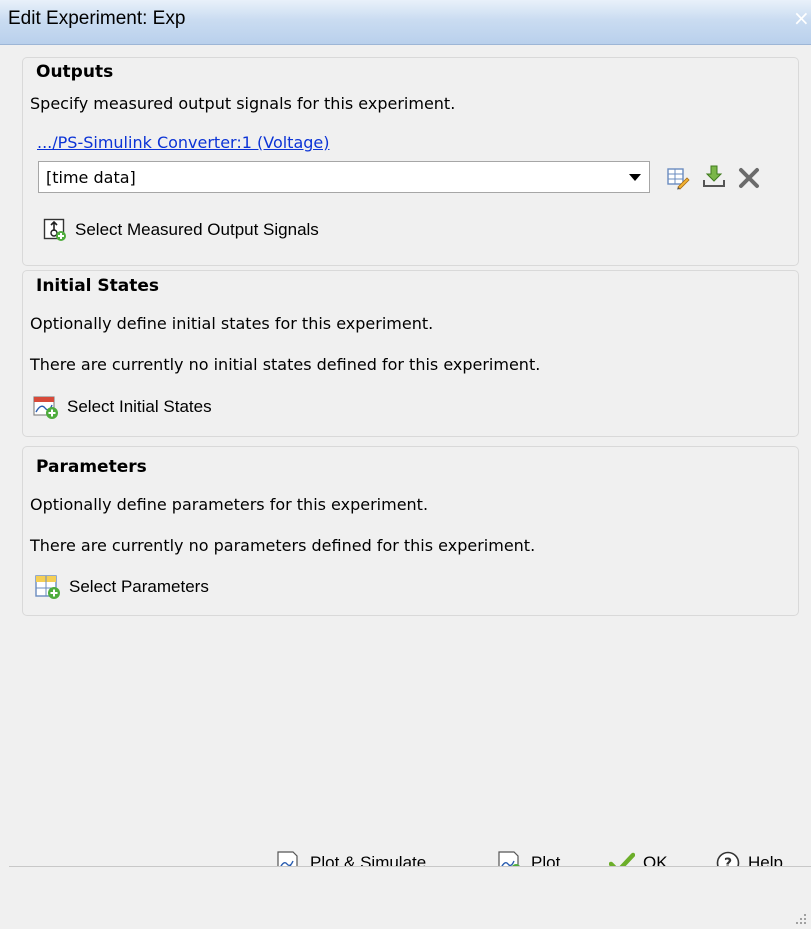 The image size is (811, 929). I want to click on select-measured-output-signals-button: Select Measured Output Signals, so click(181, 230).